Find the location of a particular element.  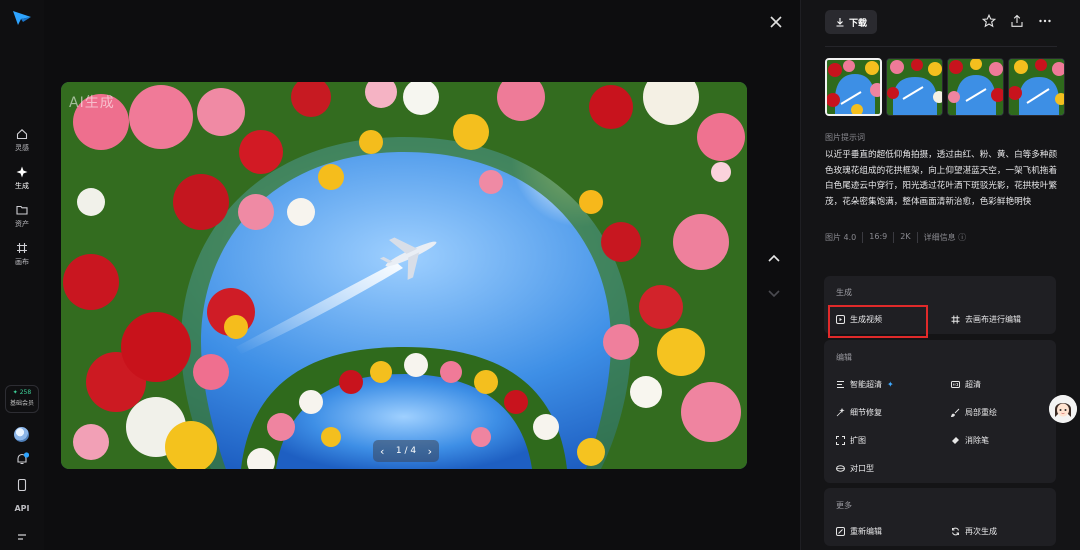

eraser-icon is located at coordinates (955, 440).